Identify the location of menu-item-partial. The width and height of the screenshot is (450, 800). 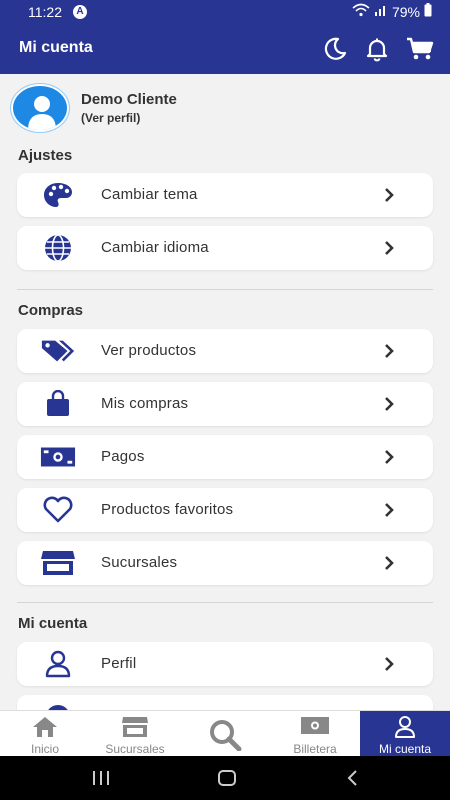
(225, 702).